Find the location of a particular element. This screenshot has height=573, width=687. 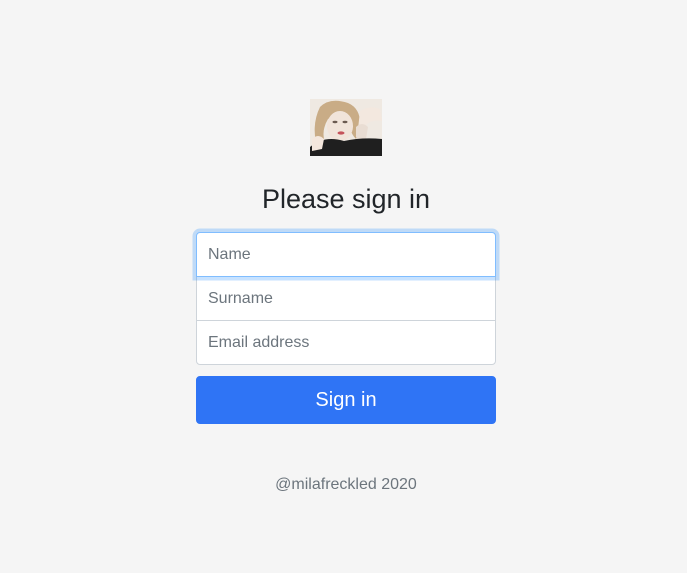

surname-field is located at coordinates (346, 298).